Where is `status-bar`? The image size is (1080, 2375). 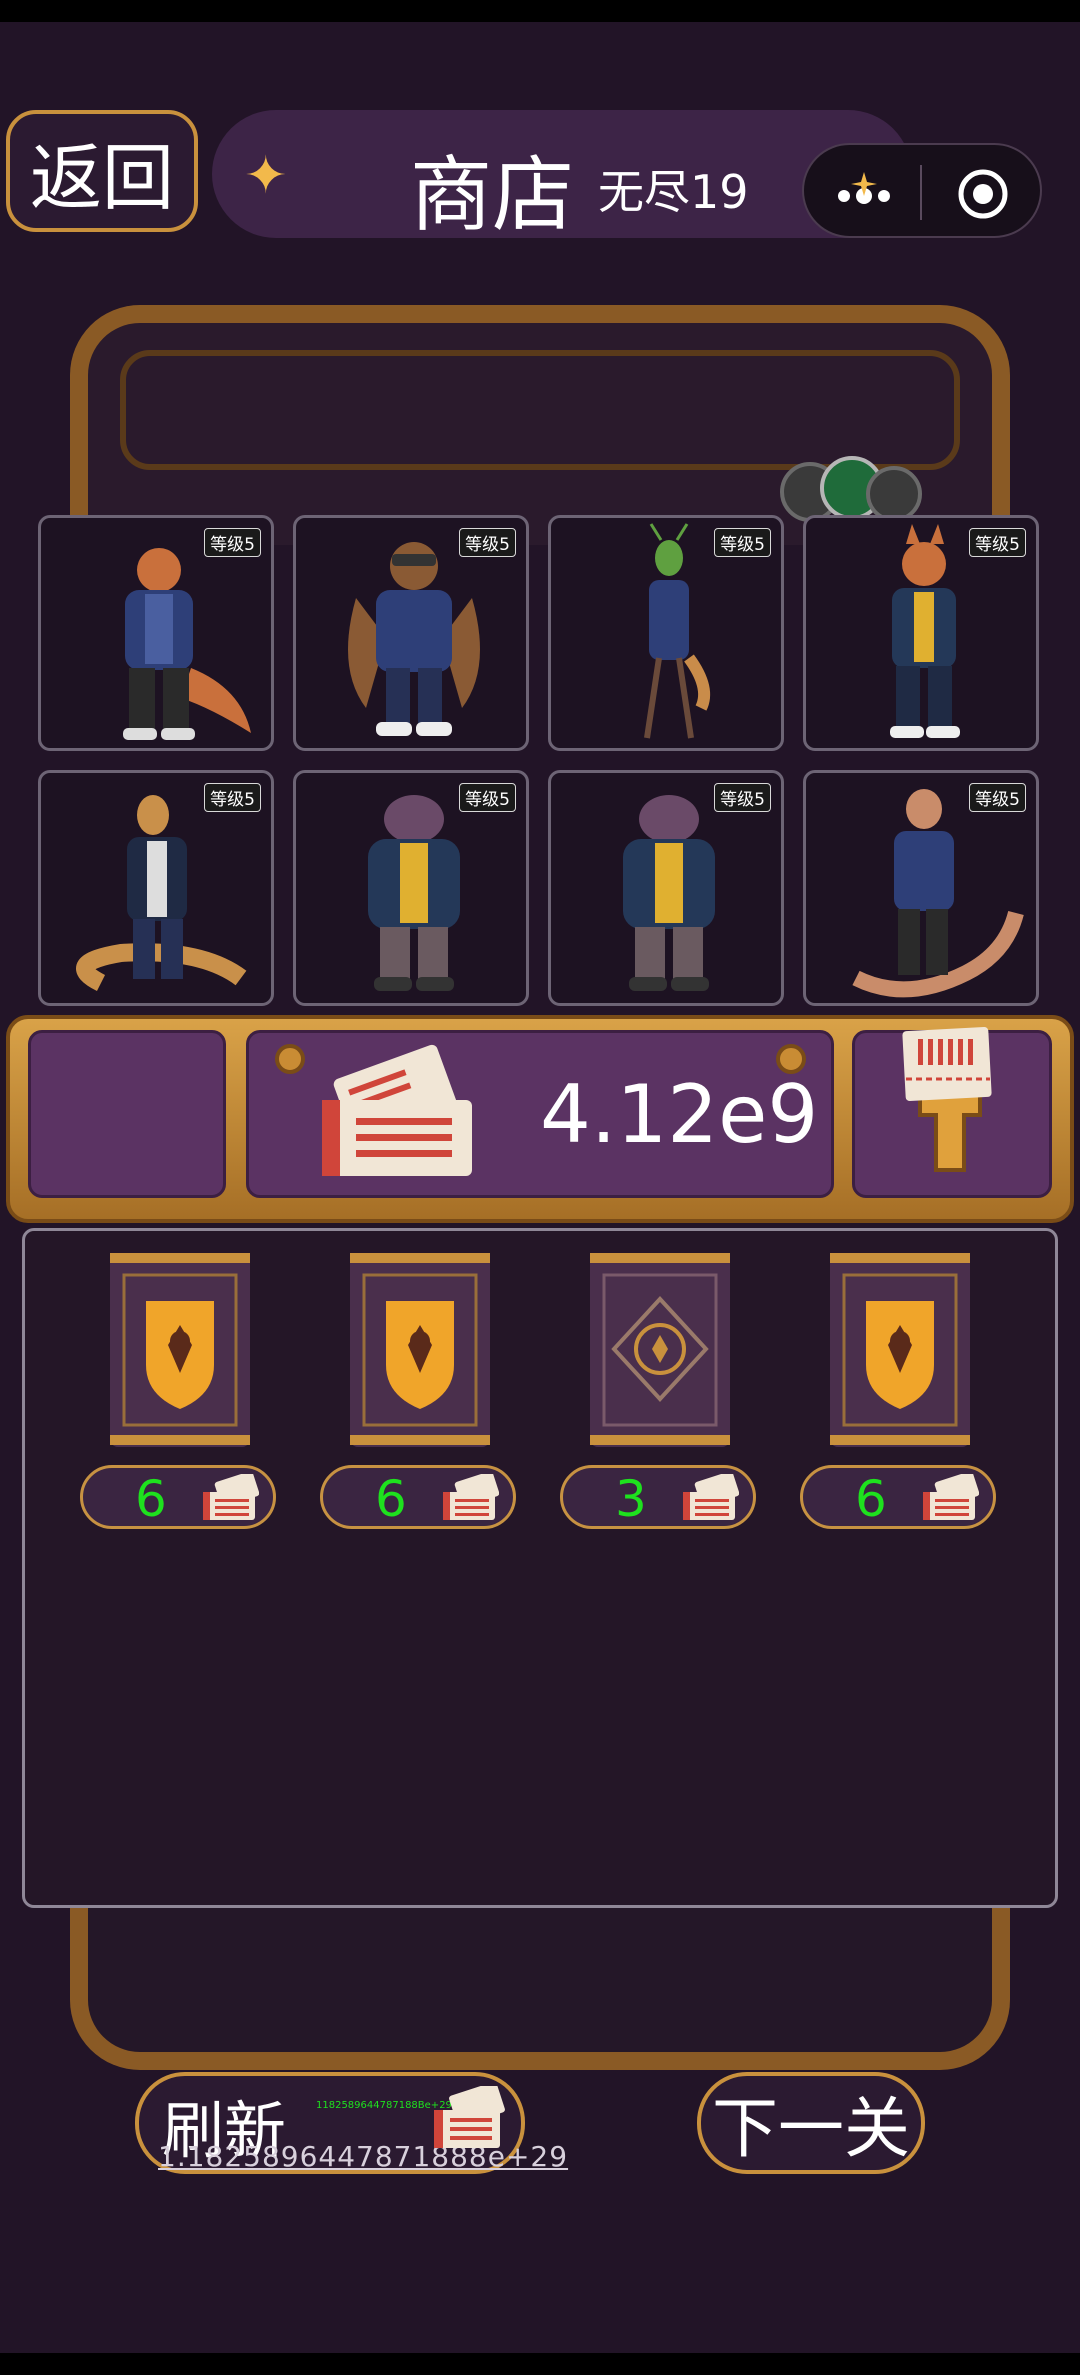 status-bar is located at coordinates (540, 11).